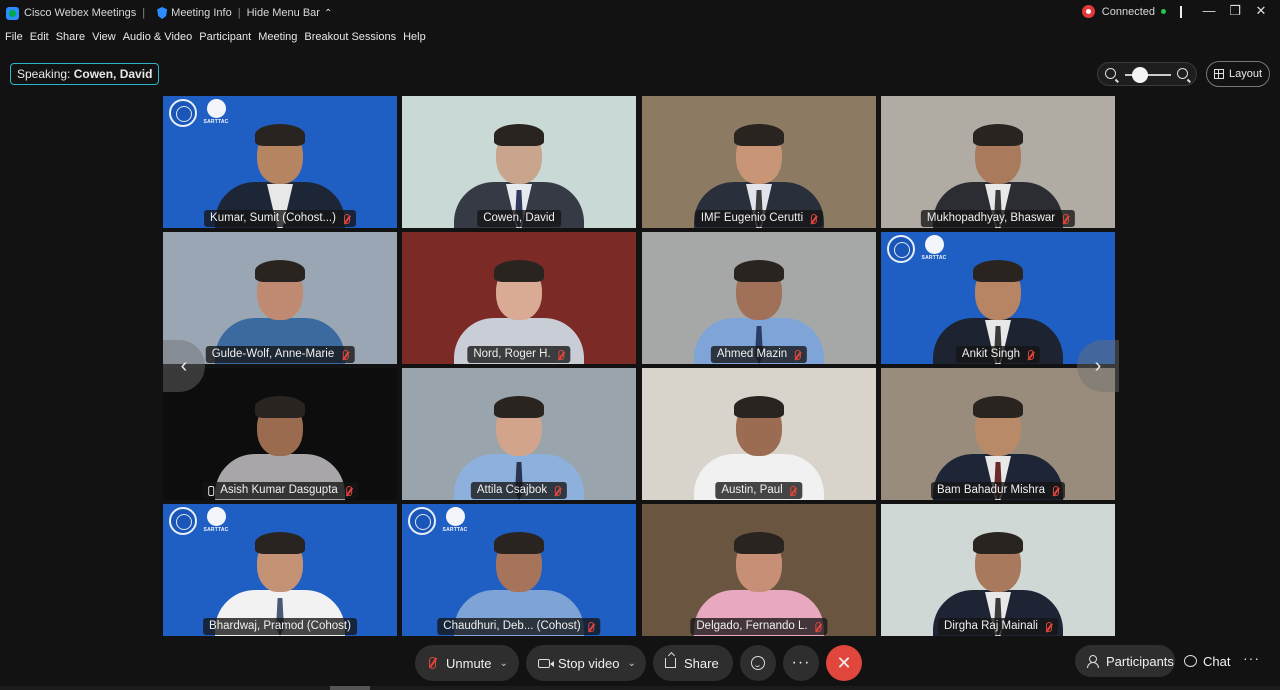 The height and width of the screenshot is (690, 1280). Describe the element at coordinates (998, 570) in the screenshot. I see `video-tile: Dirgha Raj Mainali` at that location.